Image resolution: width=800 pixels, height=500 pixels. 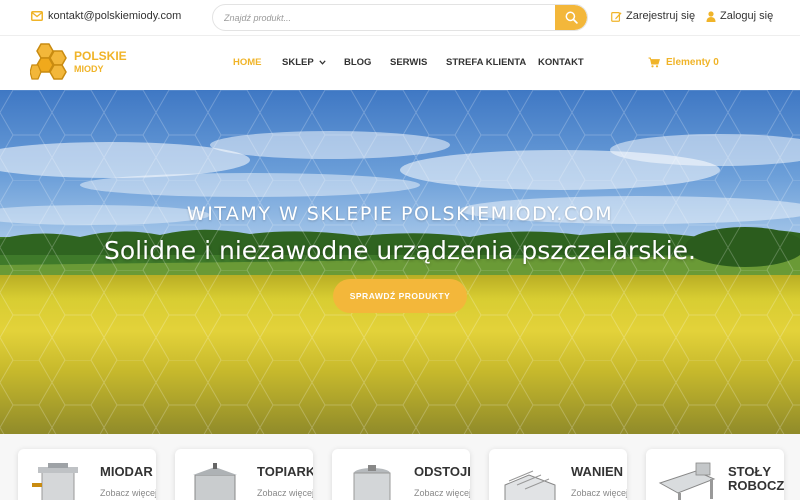 I want to click on logo-text-line2: MIODY, so click(x=89, y=69).